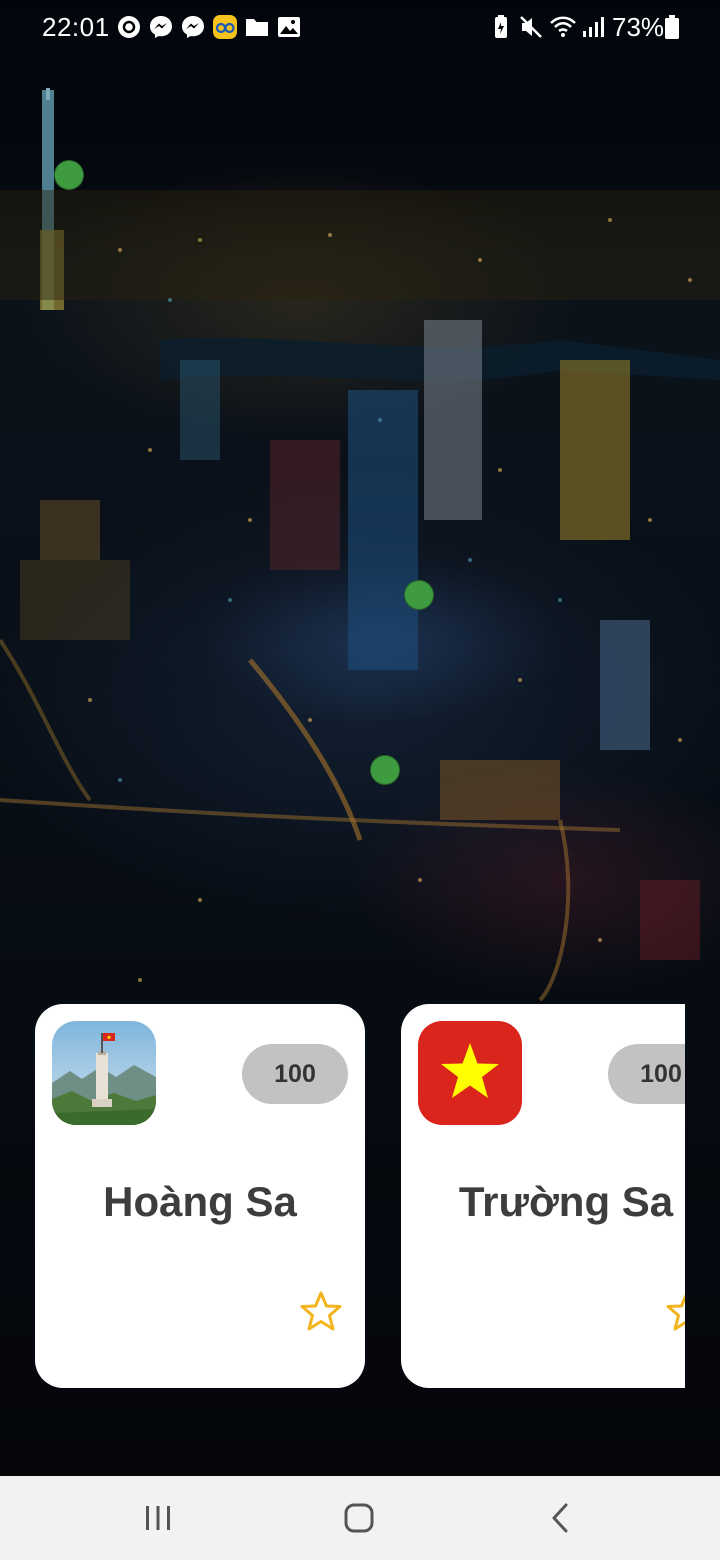  Describe the element at coordinates (501, 26) in the screenshot. I see `battery-saver-icon` at that location.